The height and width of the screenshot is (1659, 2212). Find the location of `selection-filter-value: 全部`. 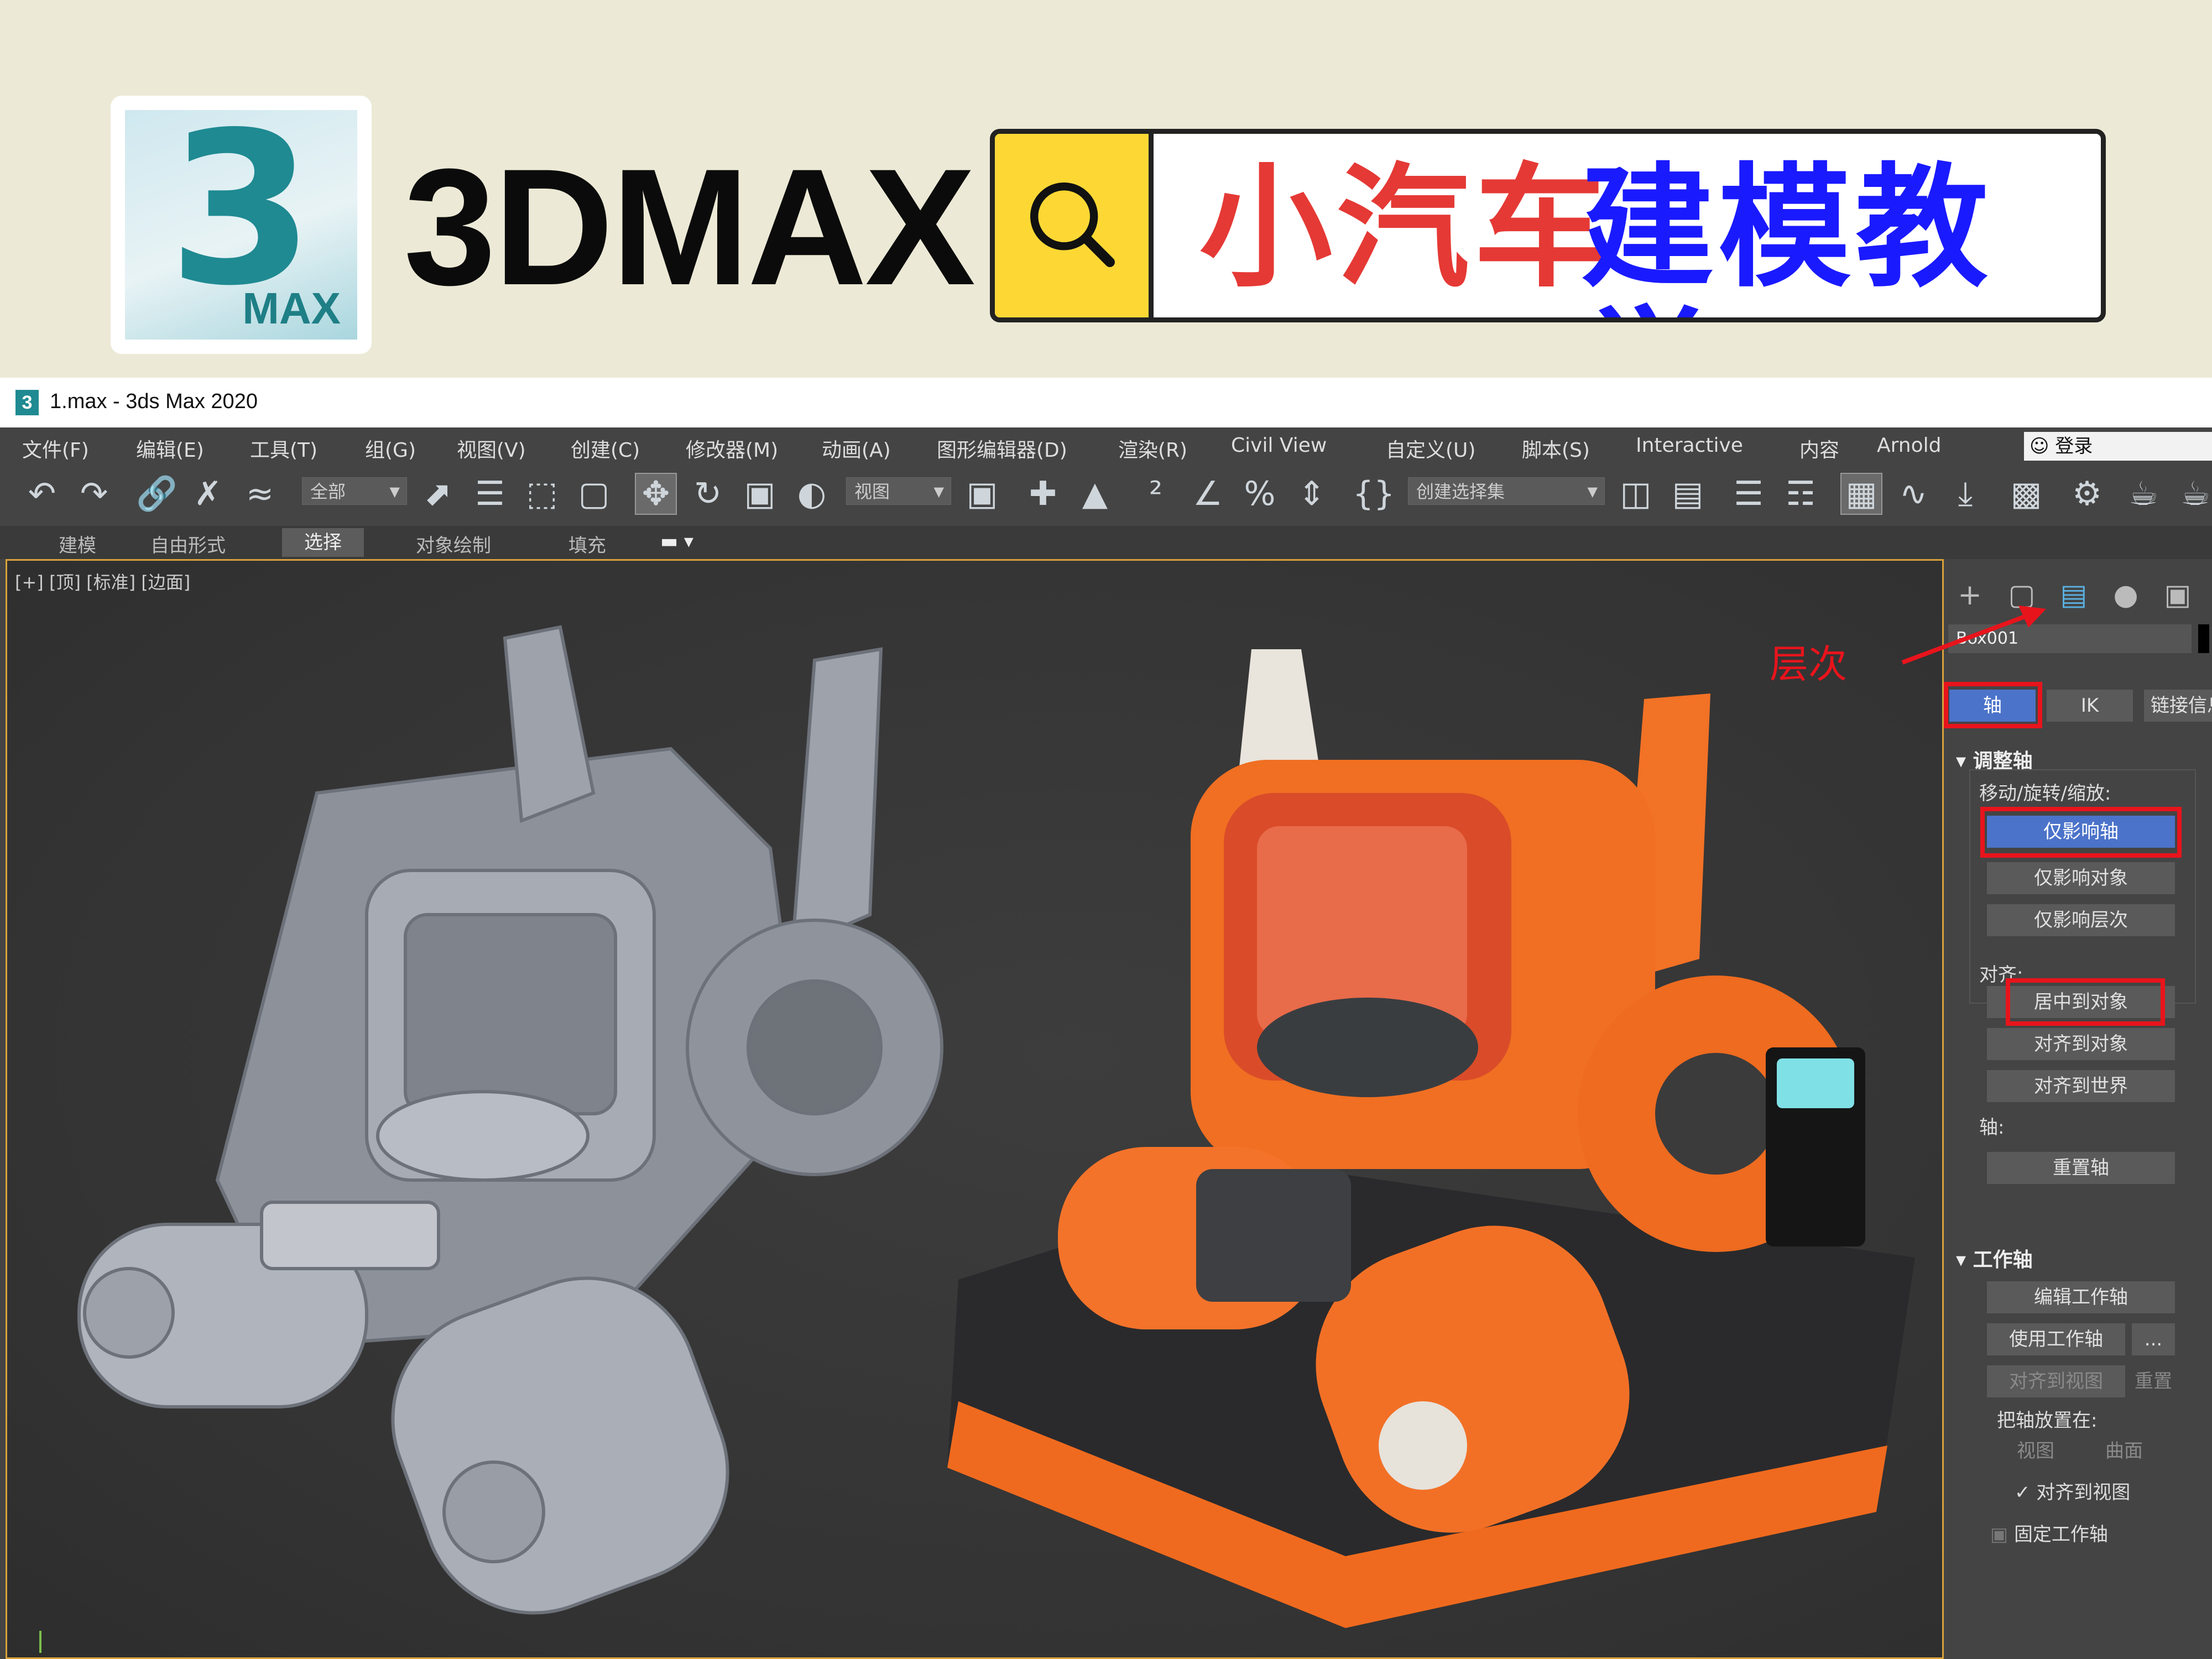

selection-filter-value: 全部 is located at coordinates (328, 492).